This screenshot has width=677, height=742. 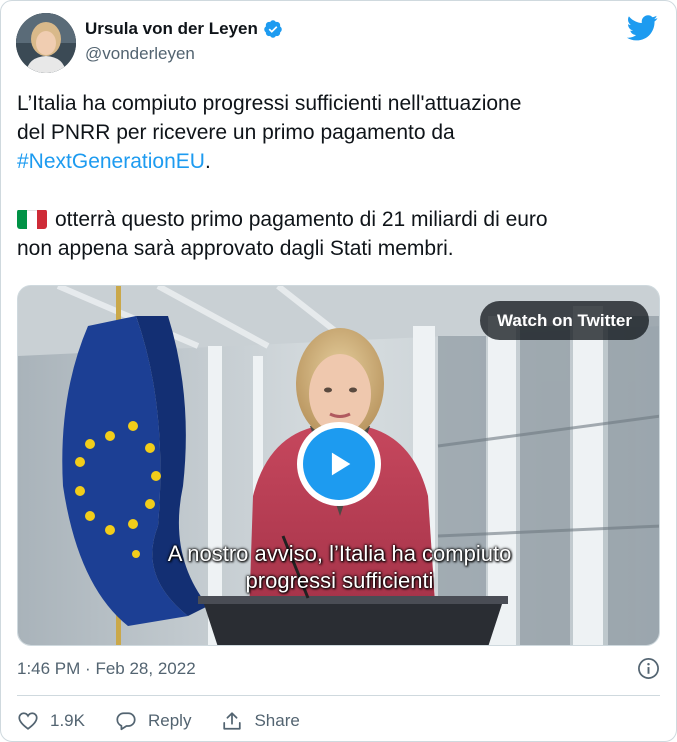 I want to click on twitter-bird-icon, so click(x=642, y=28).